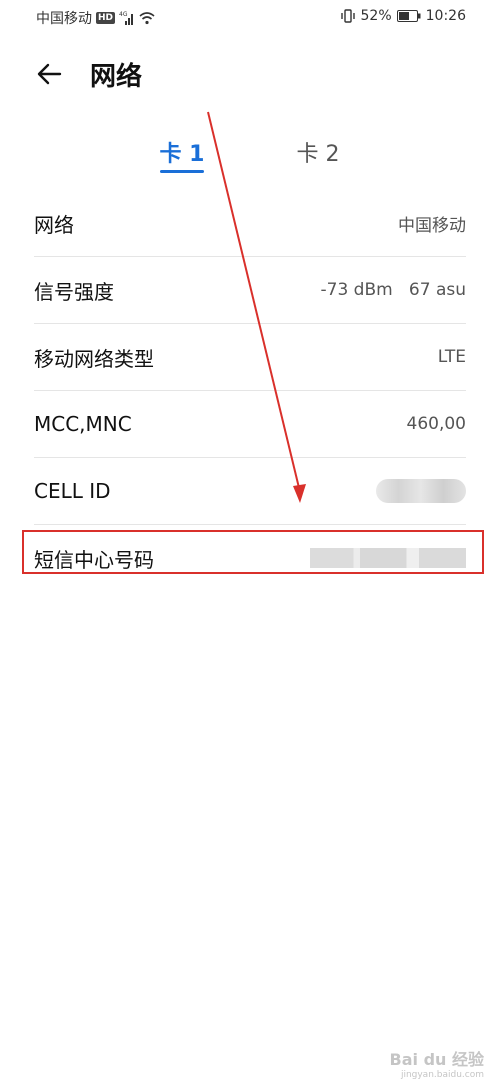  Describe the element at coordinates (250, 424) in the screenshot. I see `row-mcc-mnc: MCC,MNC 460,00` at that location.